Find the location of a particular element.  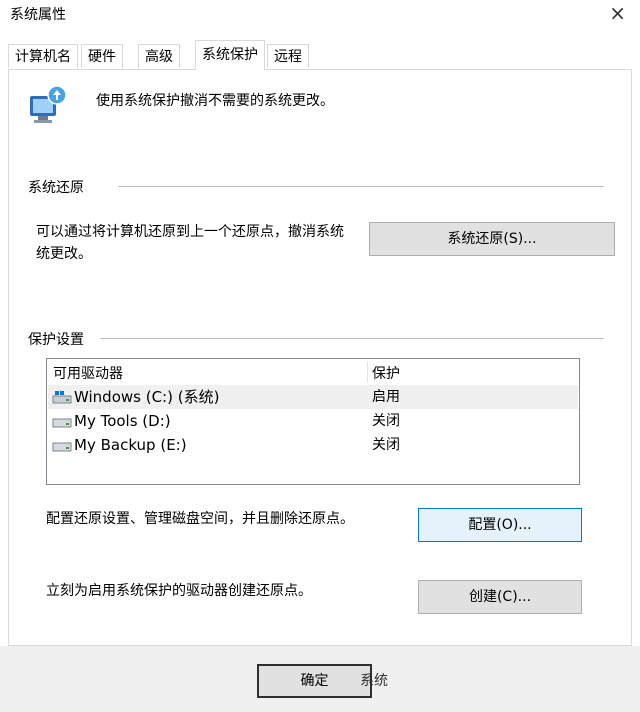

column-divider is located at coordinates (367, 372).